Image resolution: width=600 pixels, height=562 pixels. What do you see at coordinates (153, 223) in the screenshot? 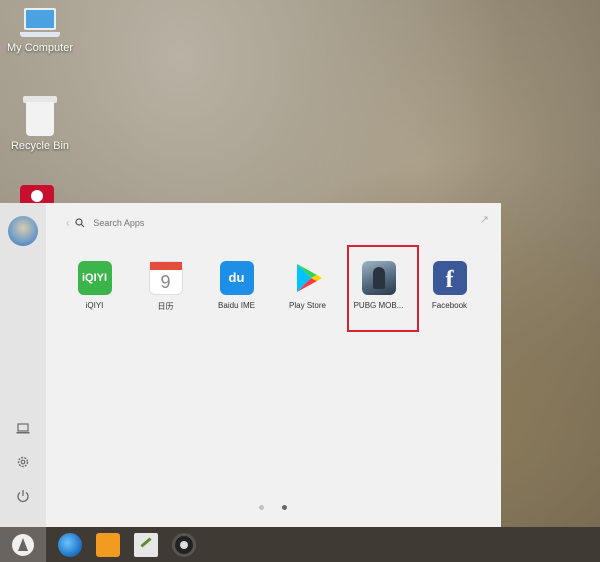
I see `search-input` at bounding box center [153, 223].